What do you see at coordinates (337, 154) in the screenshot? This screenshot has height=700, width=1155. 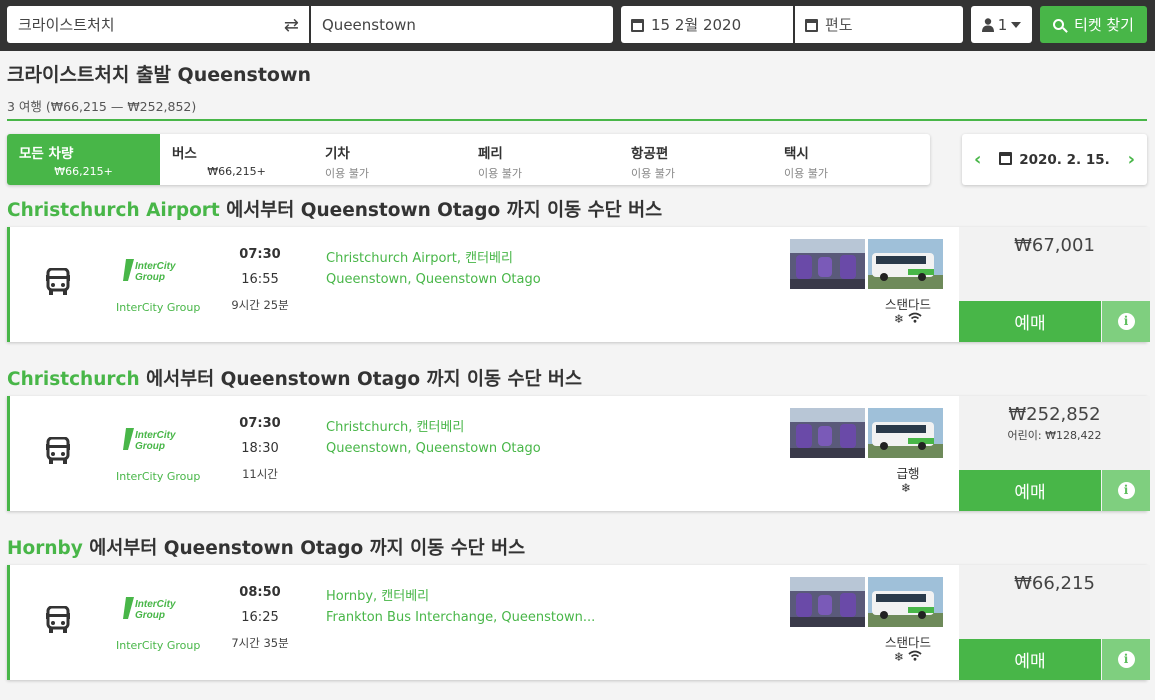 I see `tab-label: 기차` at bounding box center [337, 154].